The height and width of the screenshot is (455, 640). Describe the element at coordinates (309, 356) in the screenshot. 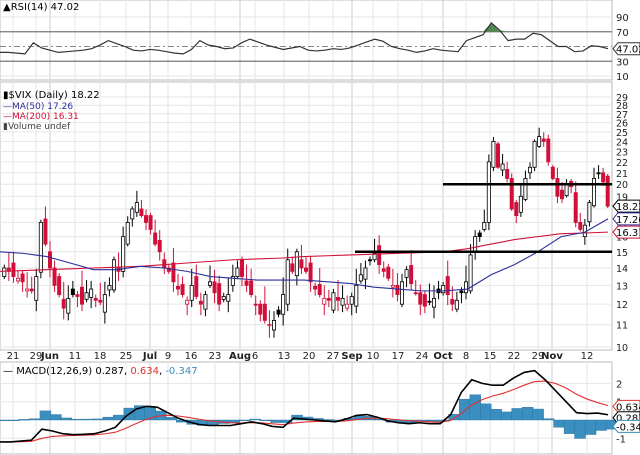

I see `x-axis-label: 20` at that location.